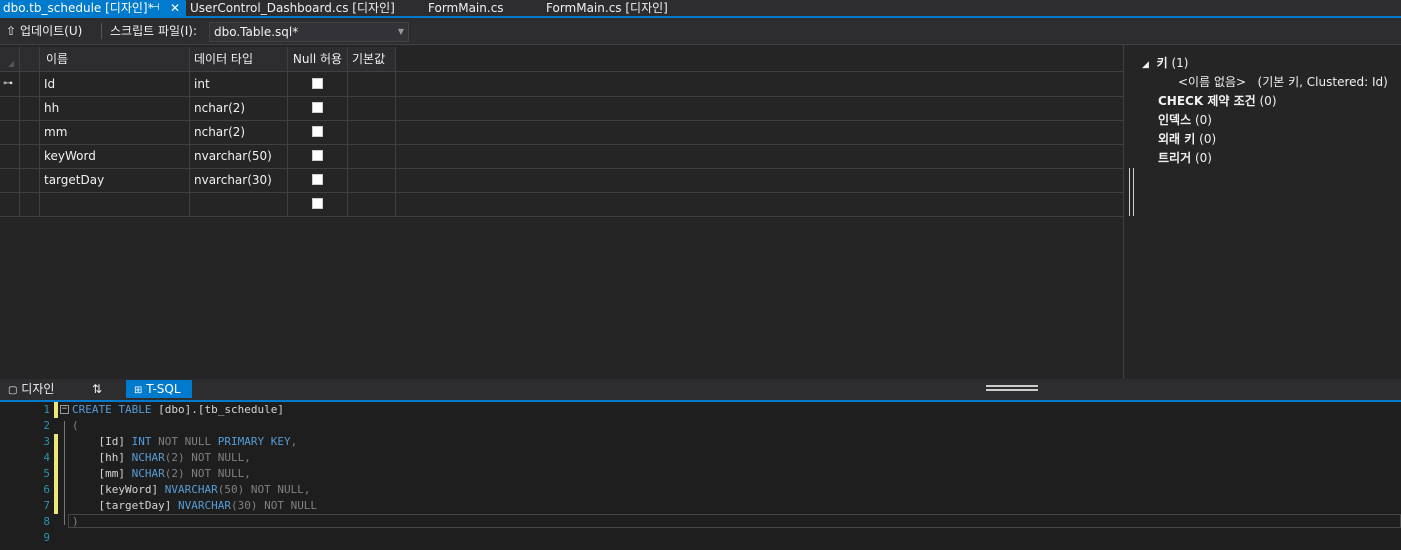 This screenshot has height=550, width=1401. What do you see at coordinates (97, 389) in the screenshot?
I see `swap-panes-button: ⇅` at bounding box center [97, 389].